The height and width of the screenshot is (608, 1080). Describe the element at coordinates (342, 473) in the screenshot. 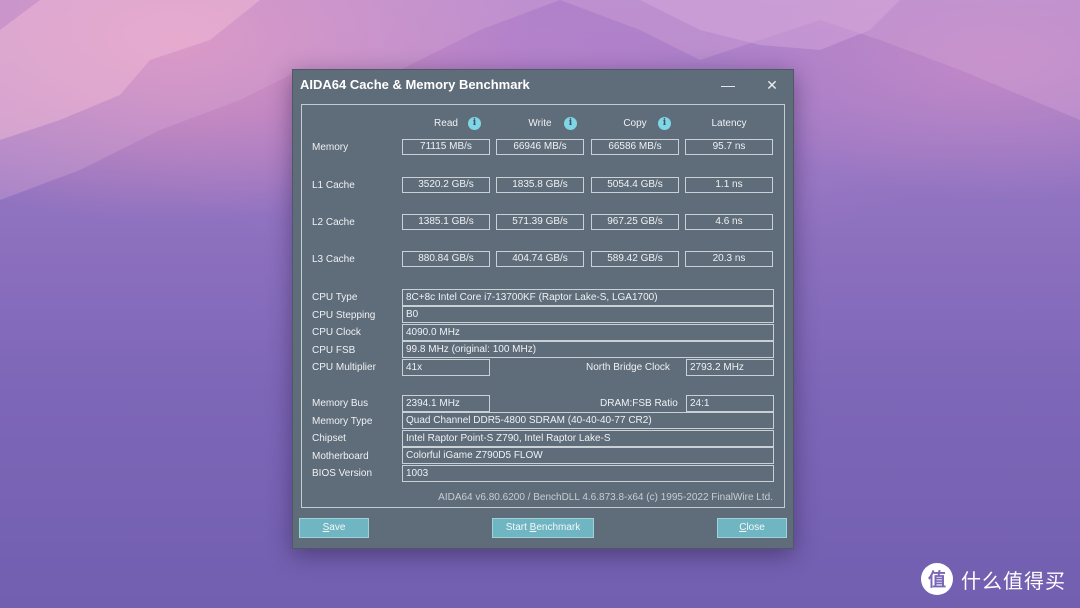

I see `bios-version-label: BIOS Version` at that location.